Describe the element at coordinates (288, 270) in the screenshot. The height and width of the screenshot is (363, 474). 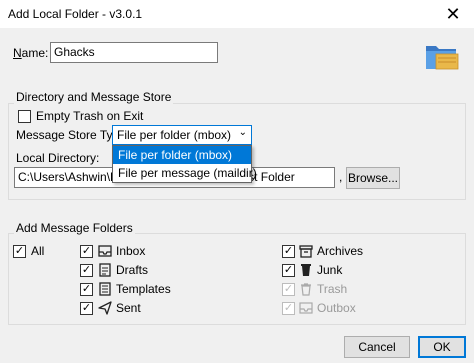
I see `junk-checkbox: ✓` at that location.